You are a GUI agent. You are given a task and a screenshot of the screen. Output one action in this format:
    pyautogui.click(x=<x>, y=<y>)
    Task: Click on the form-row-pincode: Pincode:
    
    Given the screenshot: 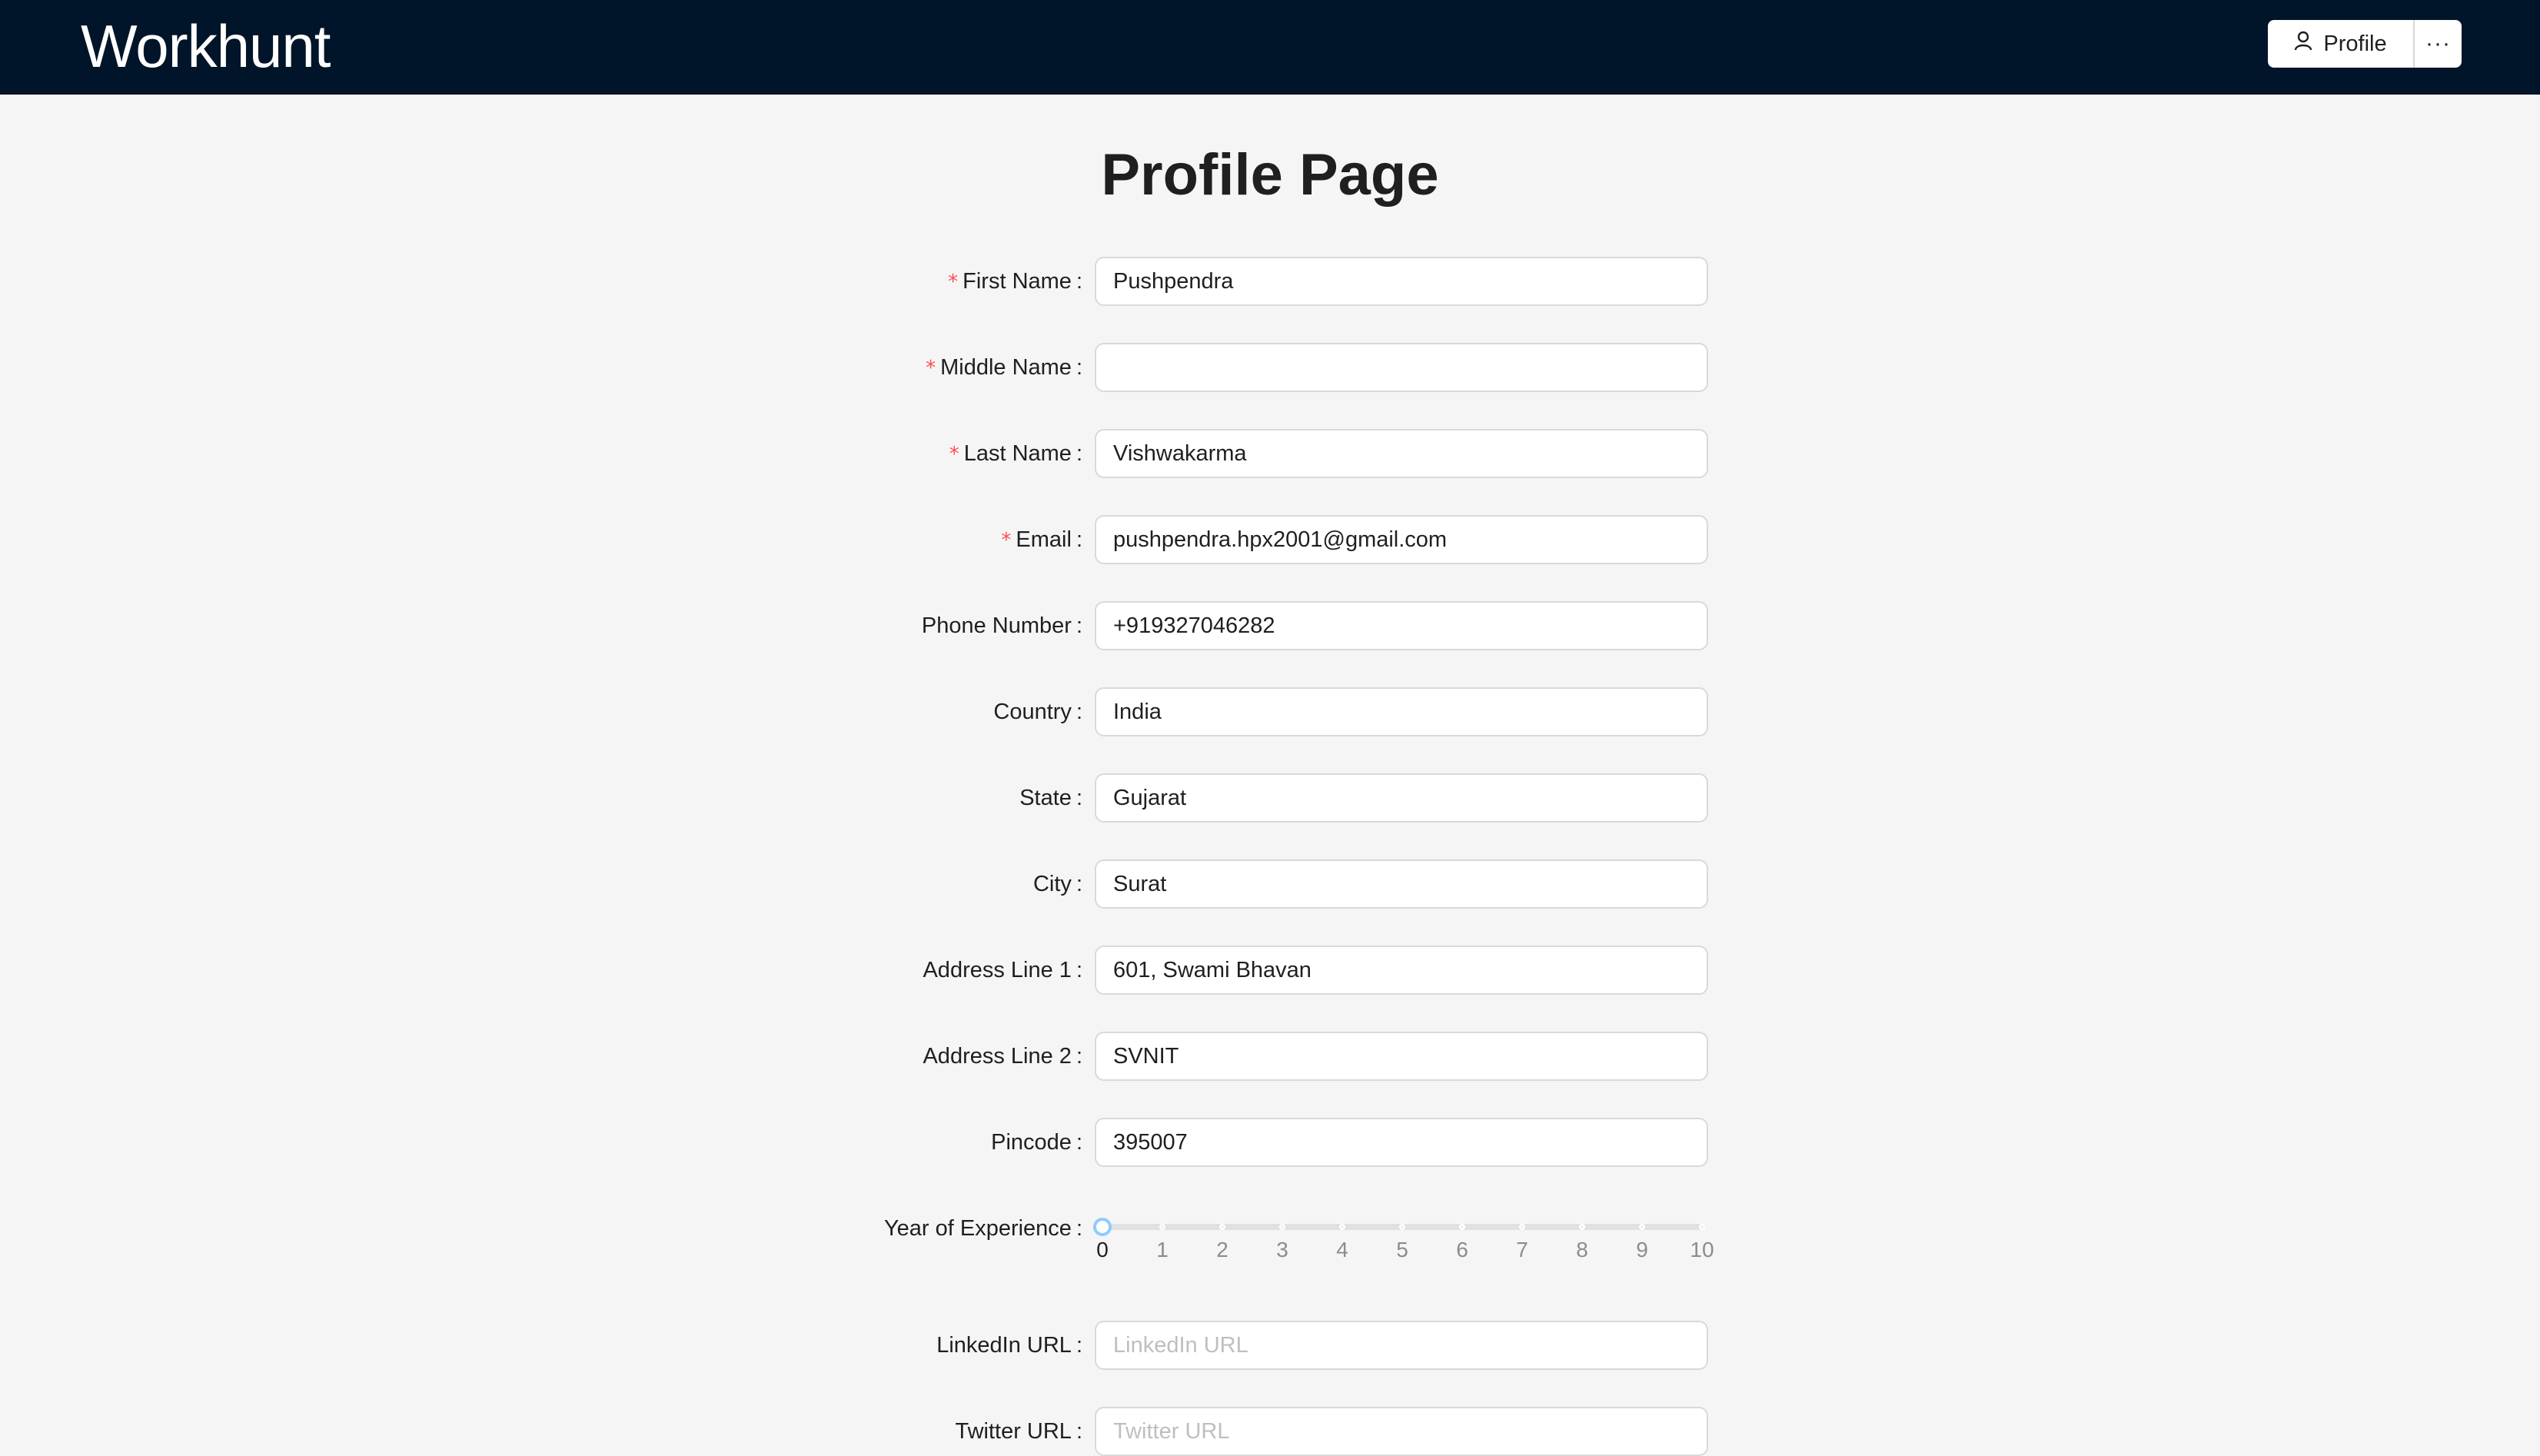 What is the action you would take?
    pyautogui.click(x=1270, y=1142)
    